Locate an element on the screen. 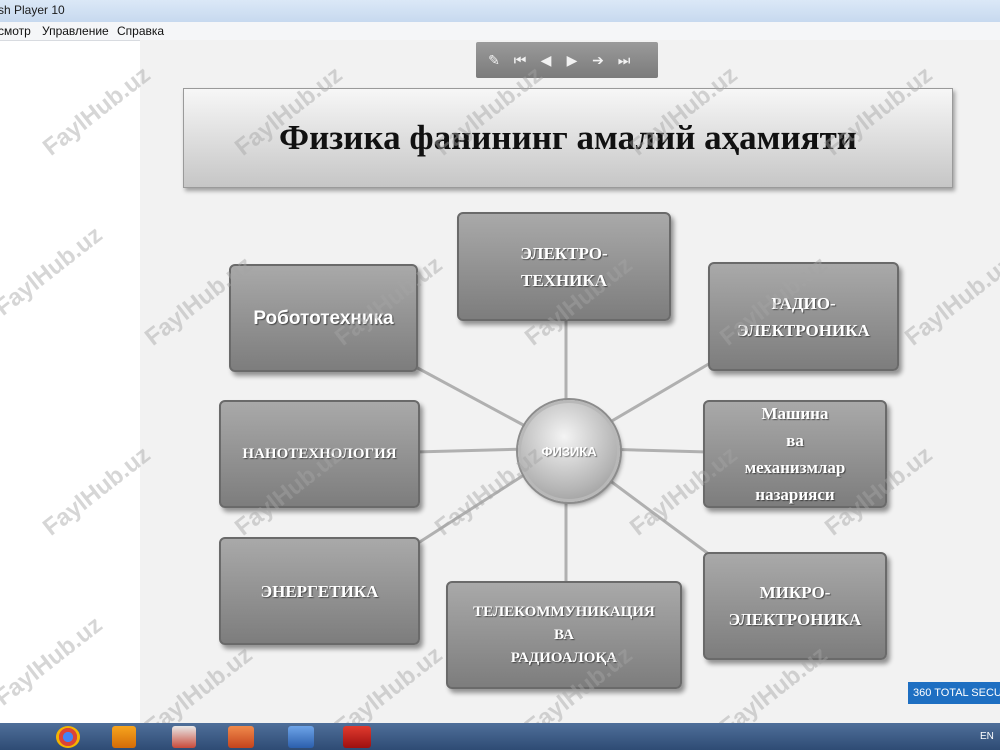  node-machines: Машина ва механизмлар назарияси is located at coordinates (795, 454).